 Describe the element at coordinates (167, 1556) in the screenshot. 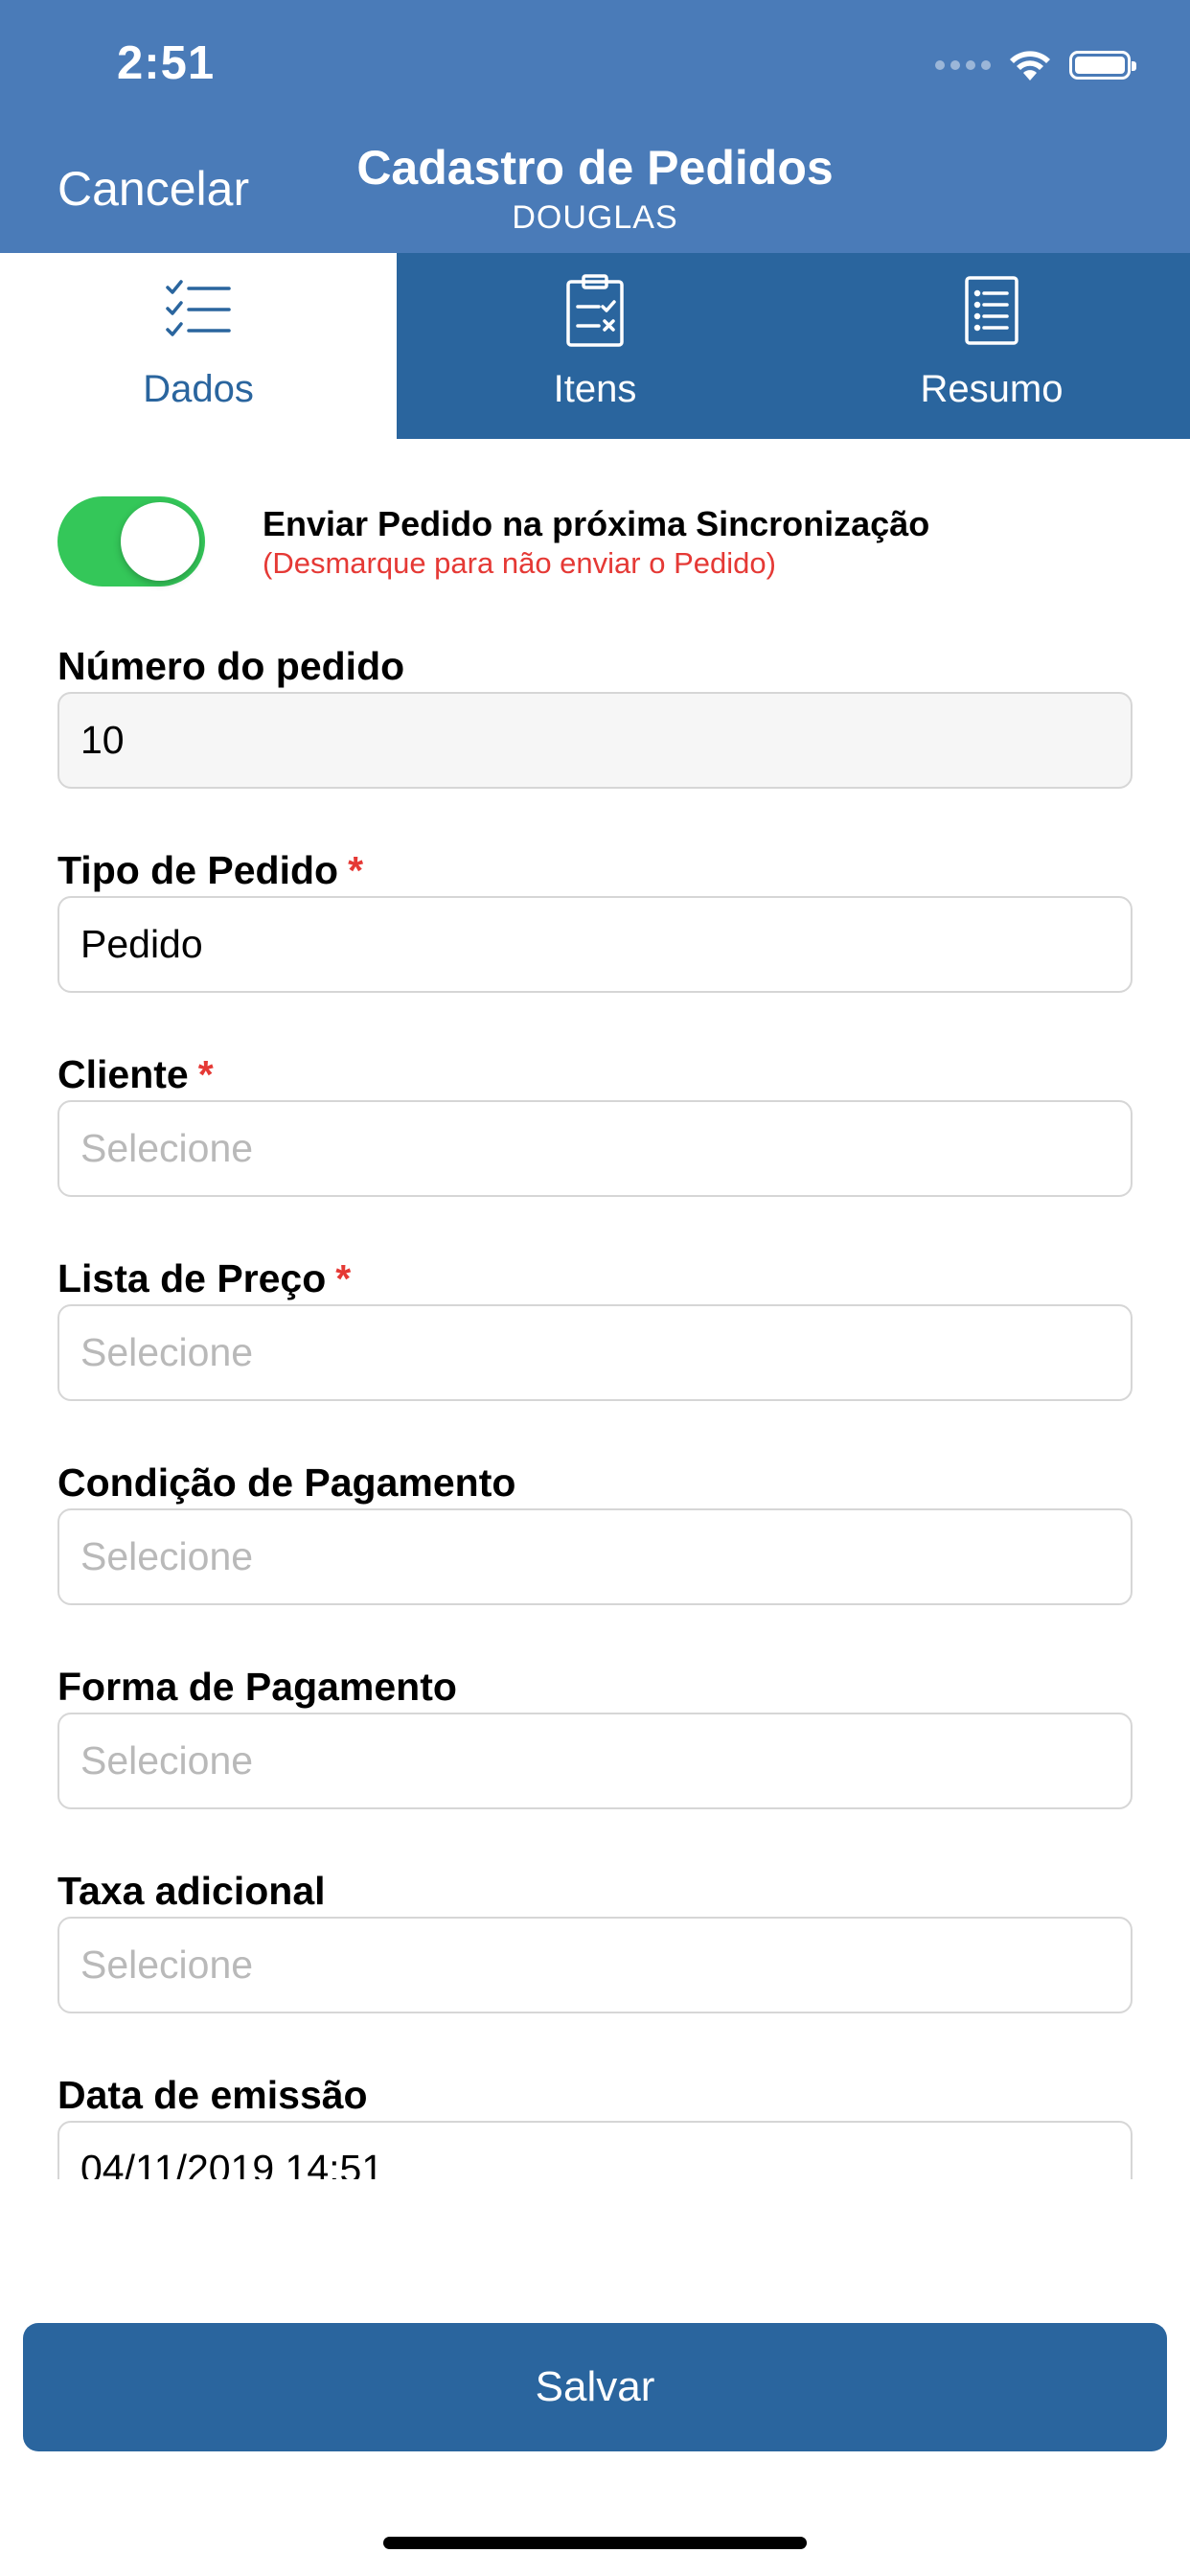

I see `condicao-placeholder: Selecione` at that location.